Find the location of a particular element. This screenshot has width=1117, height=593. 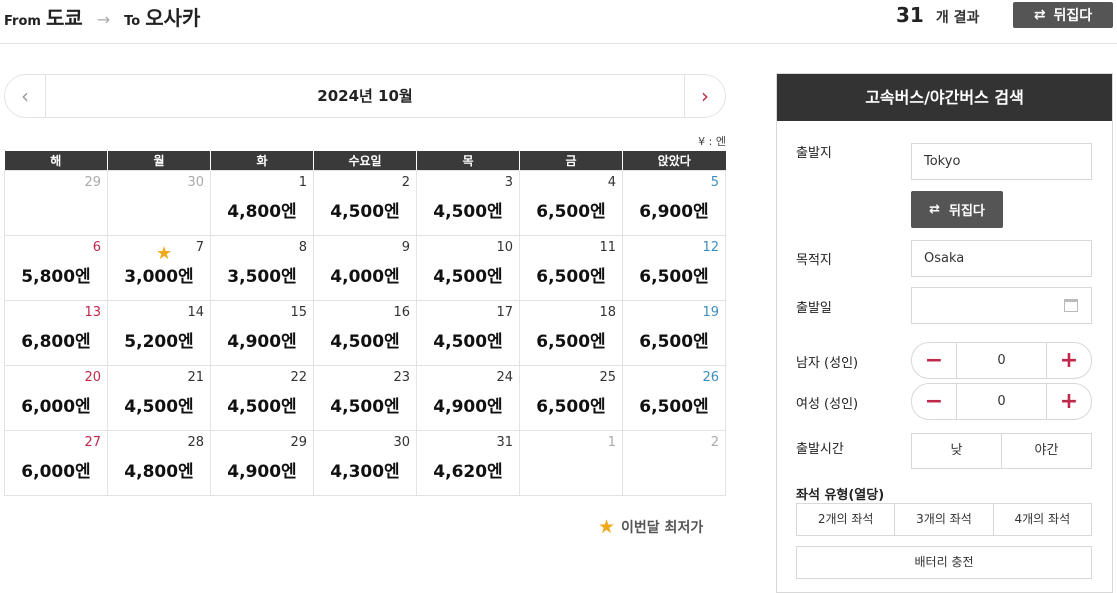

calendar-day-cell: 20 6,000엔 is located at coordinates (56, 397).